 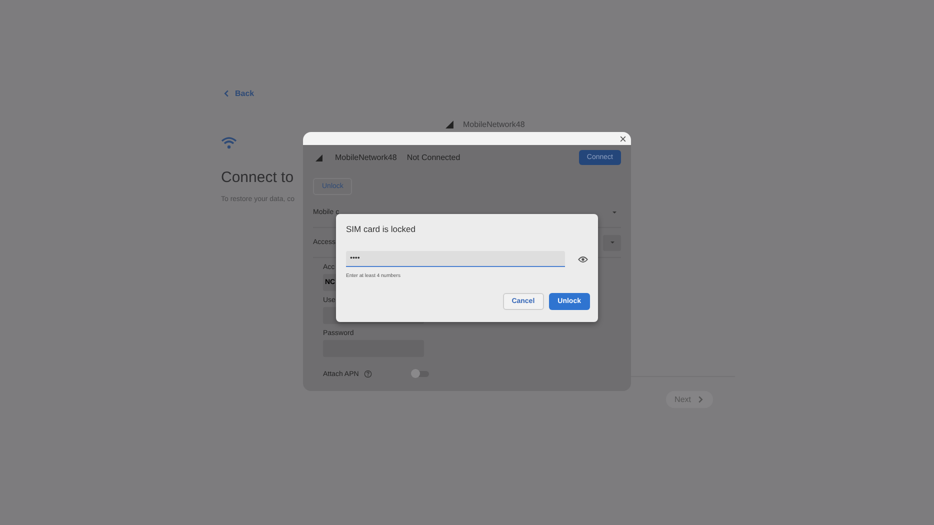 What do you see at coordinates (257, 177) in the screenshot?
I see `page-title: Connect to` at bounding box center [257, 177].